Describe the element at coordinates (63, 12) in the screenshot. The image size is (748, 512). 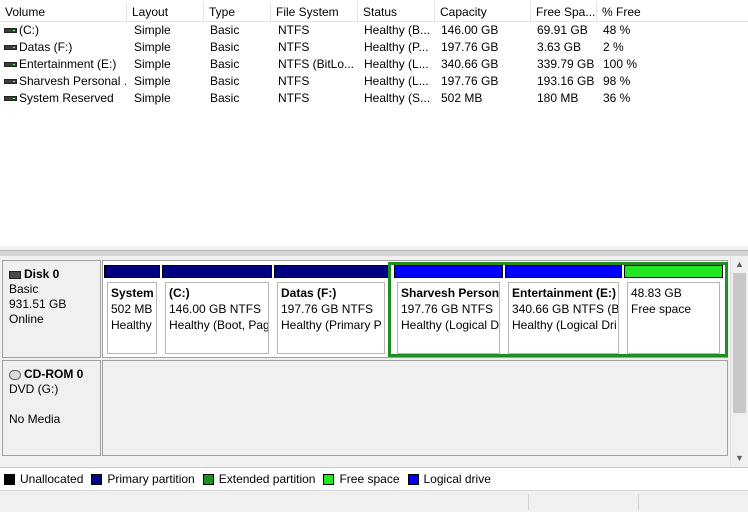
I see `column-header-volume: Volume` at that location.